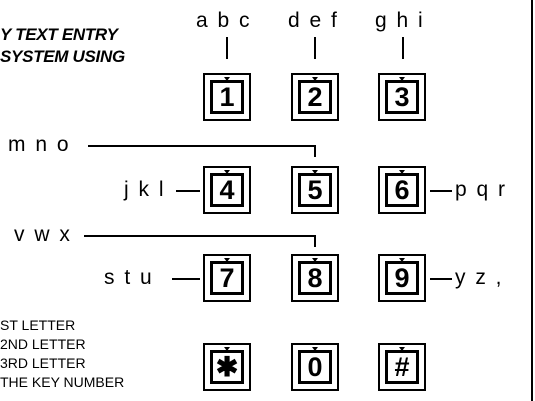 The height and width of the screenshot is (401, 535). Describe the element at coordinates (315, 48) in the screenshot. I see `connector-def` at that location.